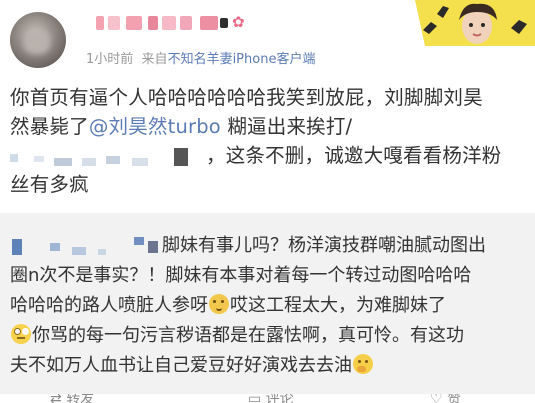 This screenshot has width=535, height=403. What do you see at coordinates (219, 304) in the screenshot?
I see `doge-emoji-icon` at bounding box center [219, 304].